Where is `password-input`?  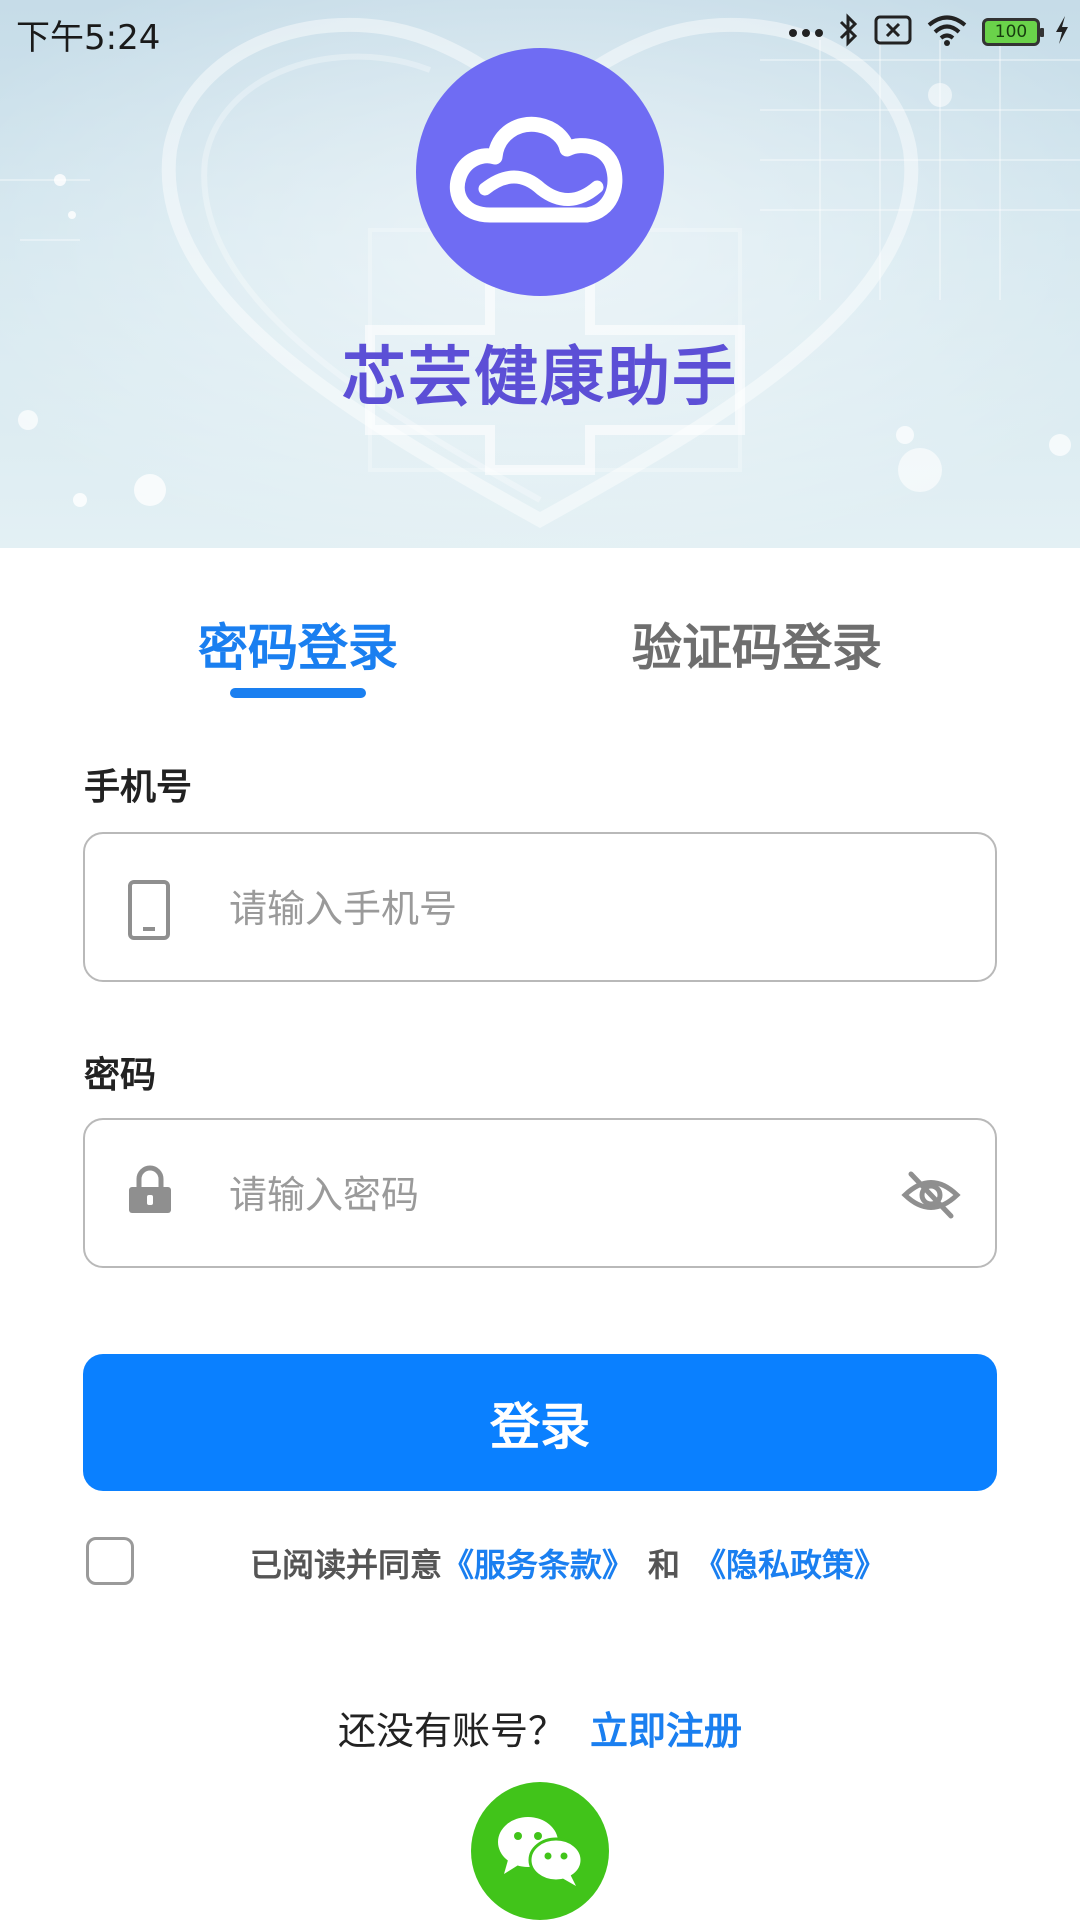 password-input is located at coordinates (539, 1195).